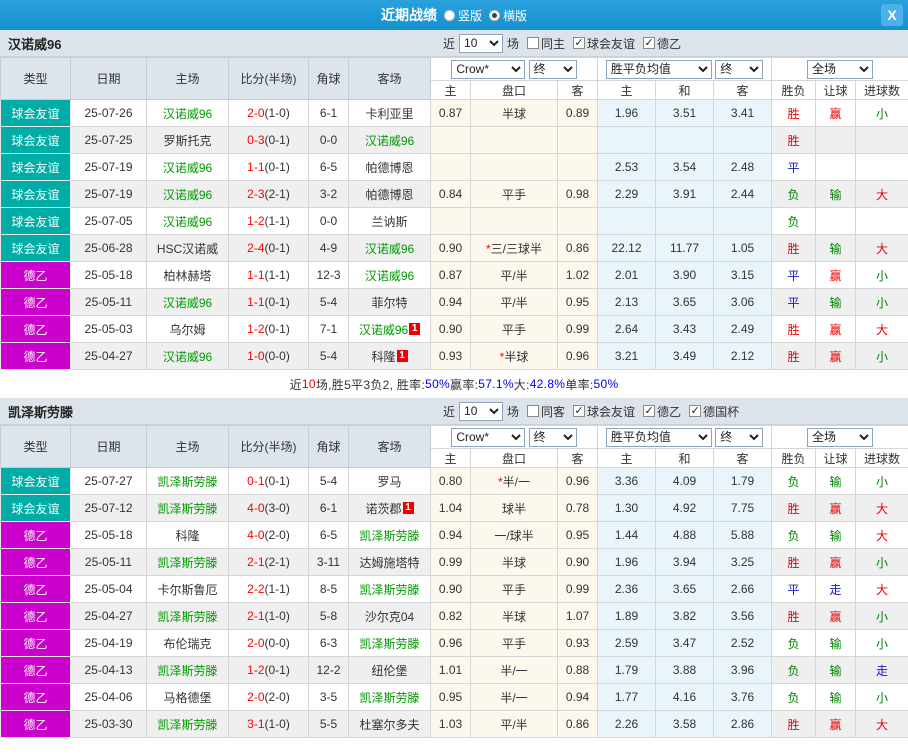 The height and width of the screenshot is (754, 908). I want to click on summary-part: 50%, so click(438, 384).